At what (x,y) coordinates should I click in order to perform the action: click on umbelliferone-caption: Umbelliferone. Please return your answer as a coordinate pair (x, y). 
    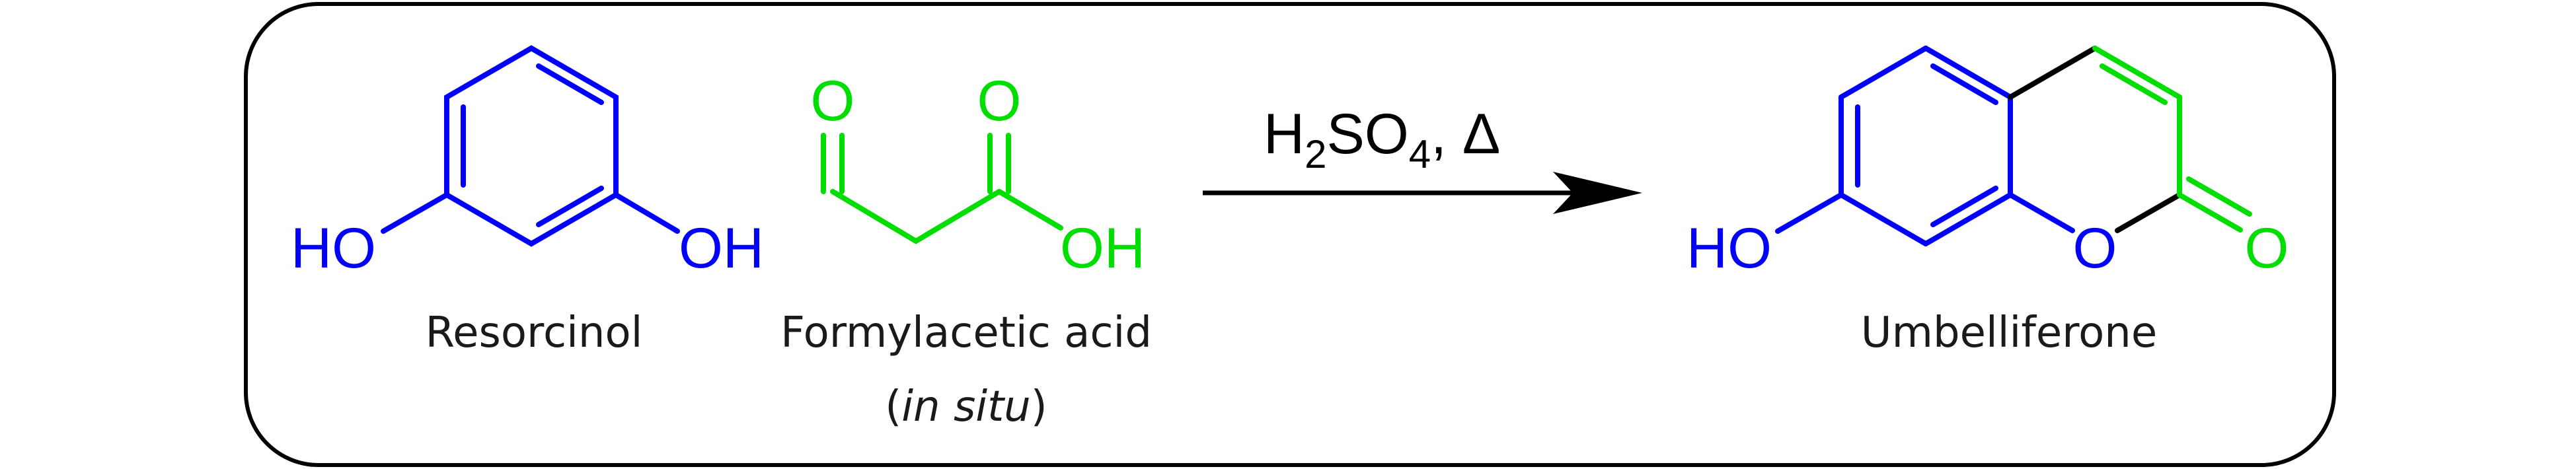
    Looking at the image, I should click on (2009, 332).